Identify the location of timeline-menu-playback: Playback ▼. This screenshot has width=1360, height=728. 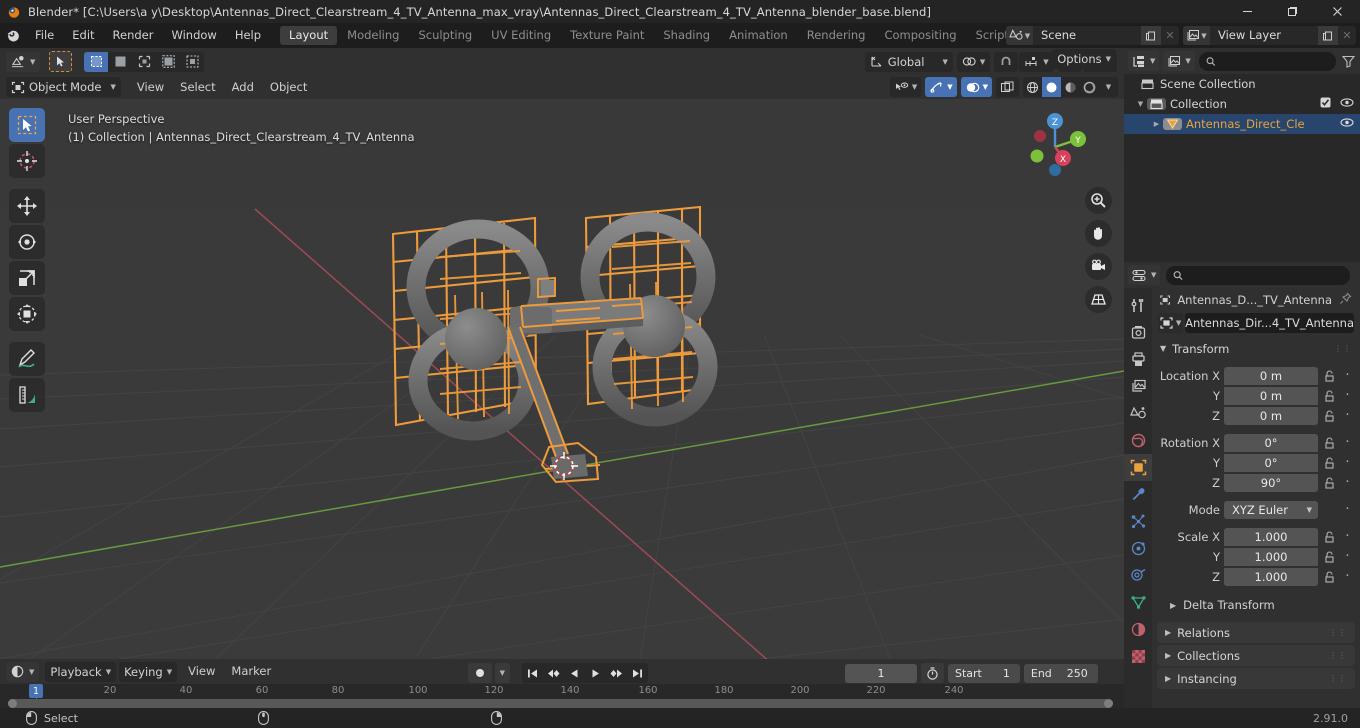
(81, 671).